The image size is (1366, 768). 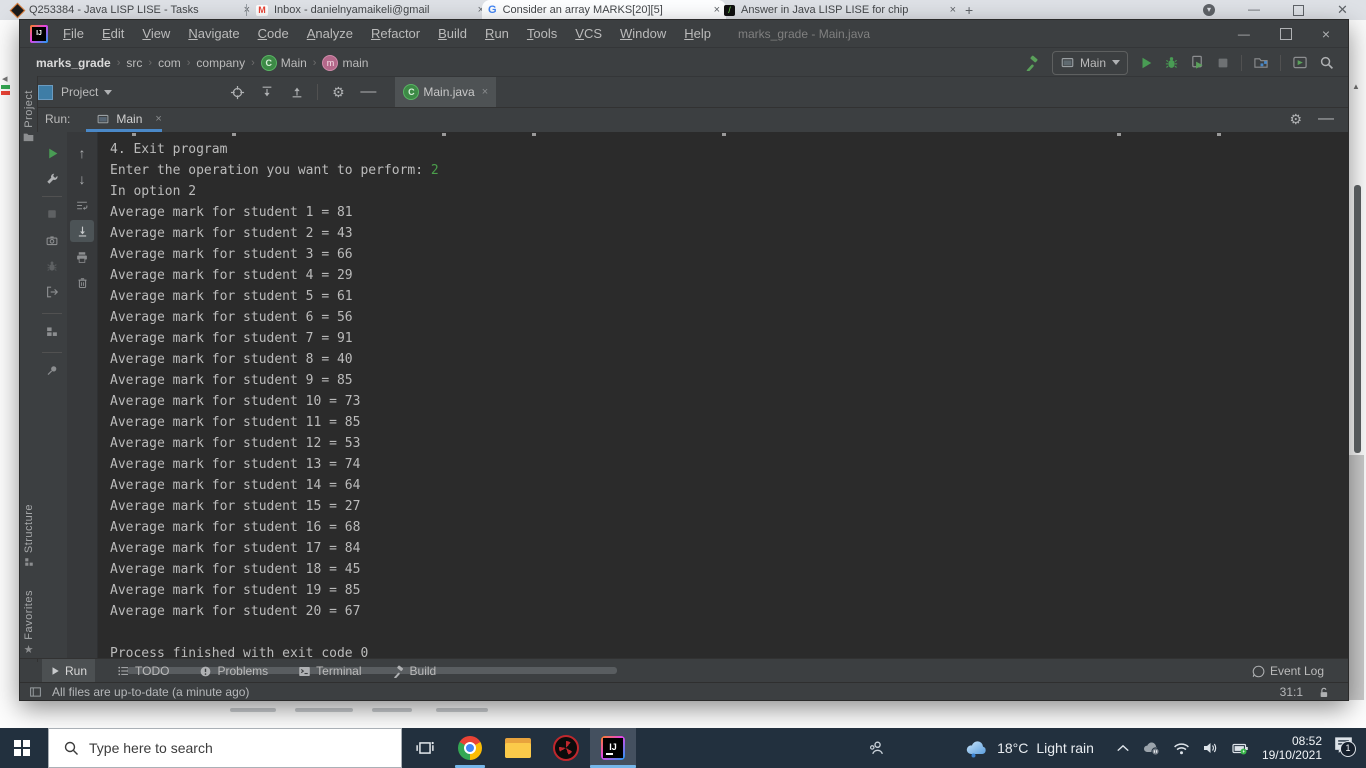 What do you see at coordinates (1326, 62) in the screenshot?
I see `search-everywhere-icon` at bounding box center [1326, 62].